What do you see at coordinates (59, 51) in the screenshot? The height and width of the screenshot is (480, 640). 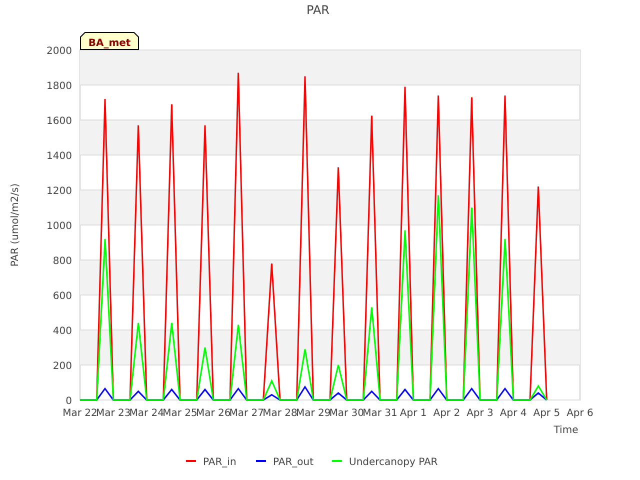 I see `y-tick-label: 2000` at bounding box center [59, 51].